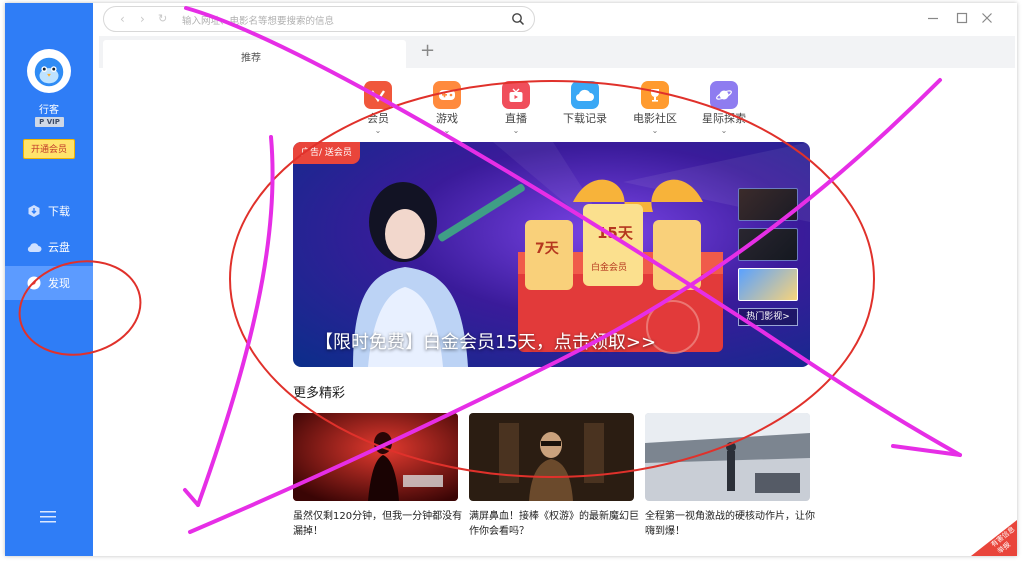 The height and width of the screenshot is (566, 1024). I want to click on category-download-history: 下载记录, so click(585, 103).